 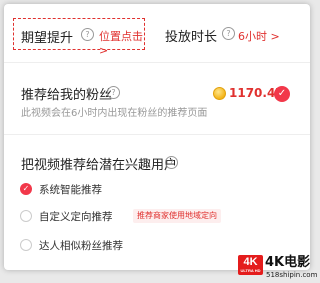 I want to click on watermark-logo: 4K ULTRA HD 4K电影 518shipin.com, so click(x=278, y=268).